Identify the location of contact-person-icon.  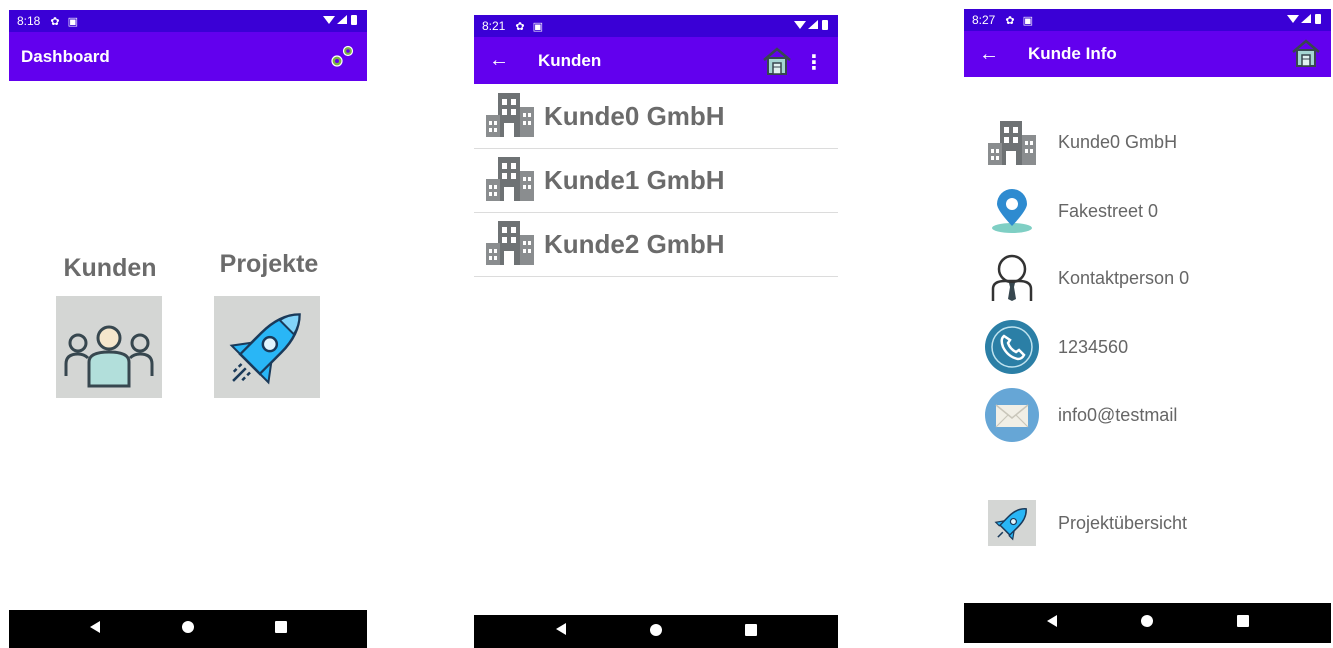
(1012, 278).